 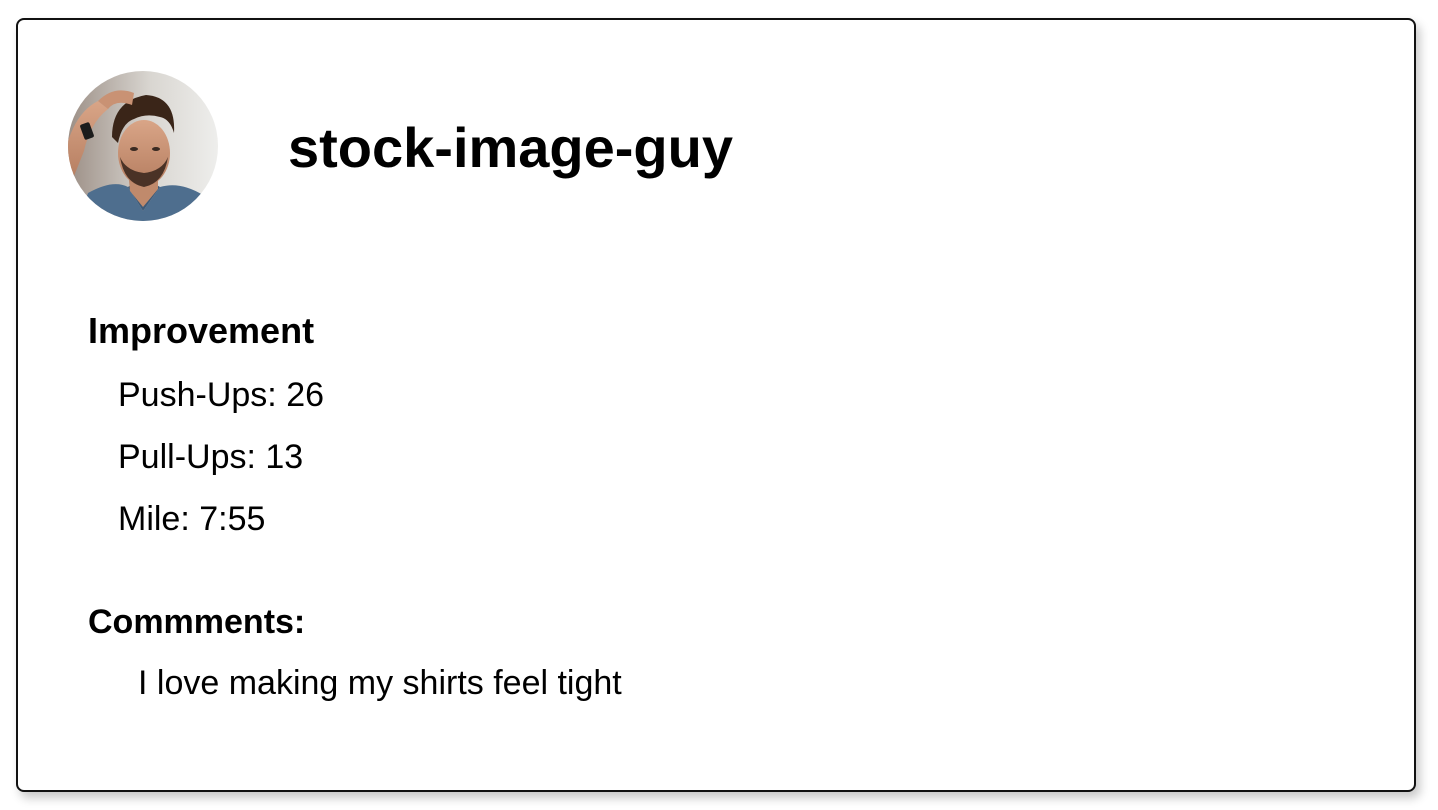 What do you see at coordinates (232, 519) in the screenshot?
I see `stat-value: 7:55` at bounding box center [232, 519].